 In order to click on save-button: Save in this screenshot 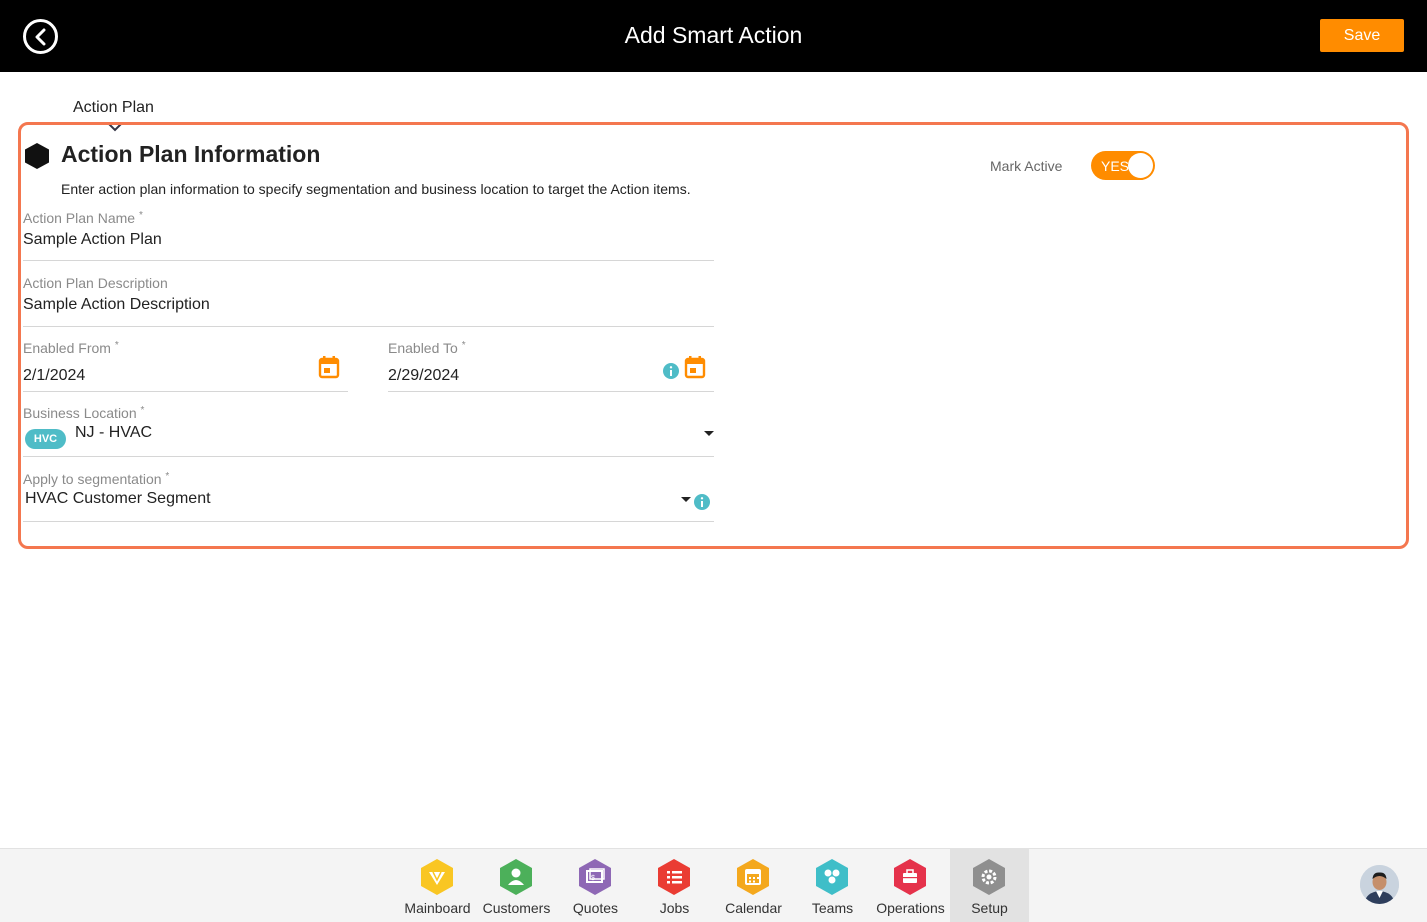, I will do `click(1362, 35)`.